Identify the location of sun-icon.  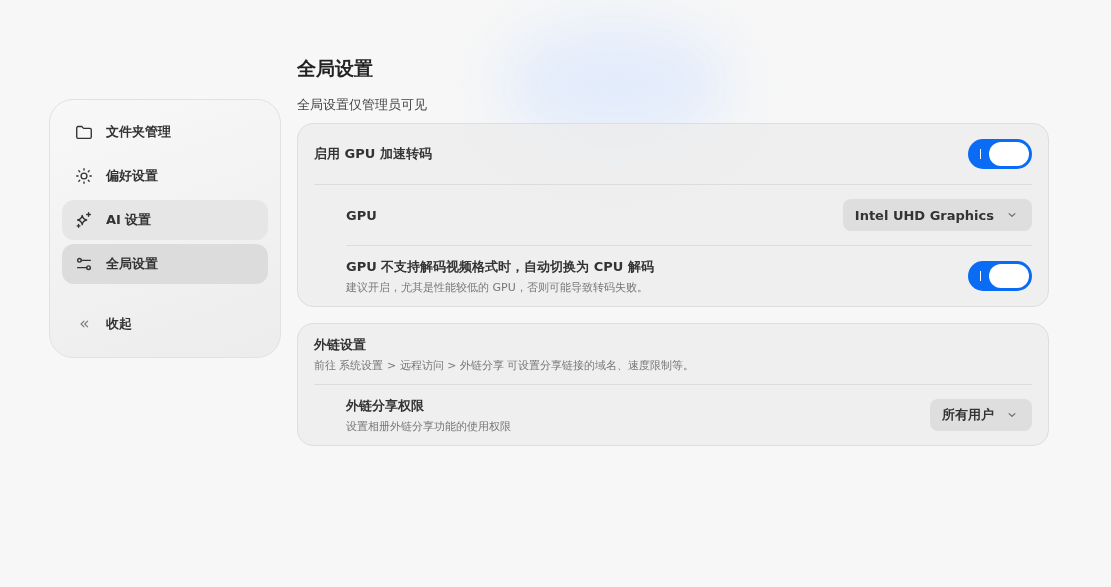
(84, 176).